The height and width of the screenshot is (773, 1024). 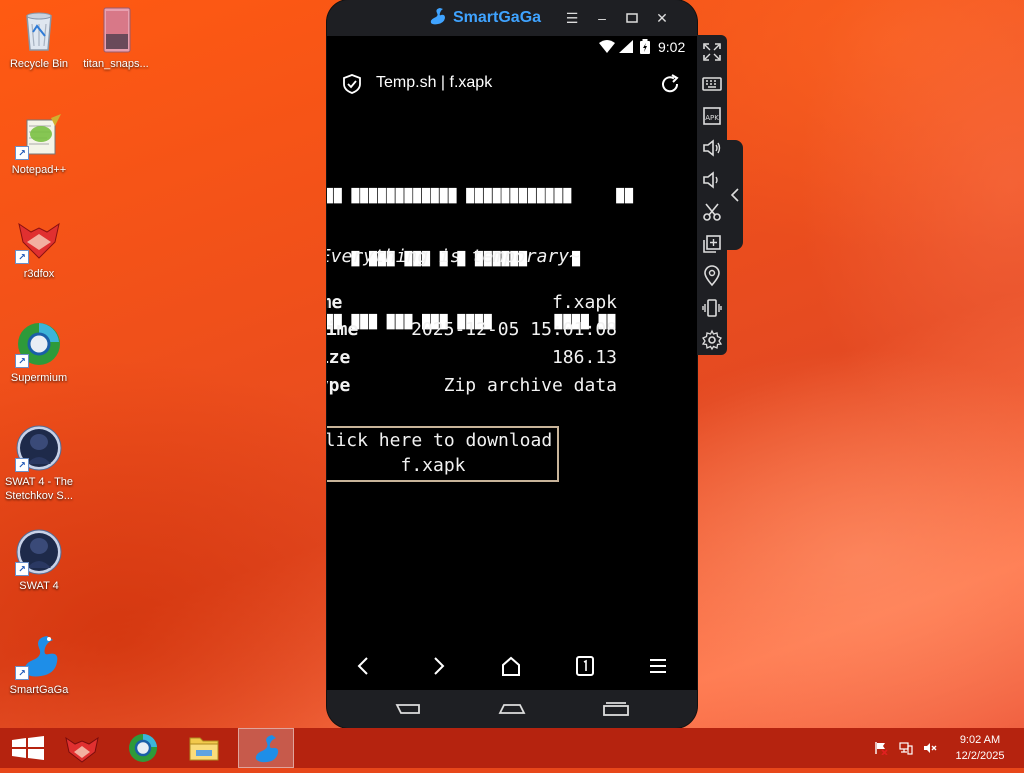 I want to click on field-key: Size, so click(x=339, y=357).